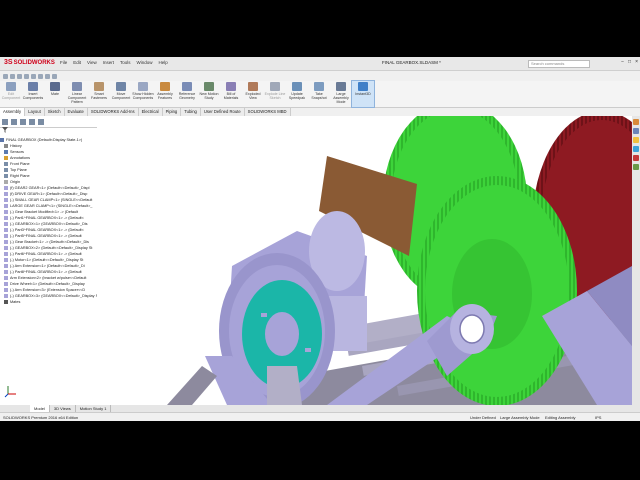 Image resolution: width=640 pixels, height=480 pixels. I want to click on command-label: Take Snapshot, so click(319, 96).